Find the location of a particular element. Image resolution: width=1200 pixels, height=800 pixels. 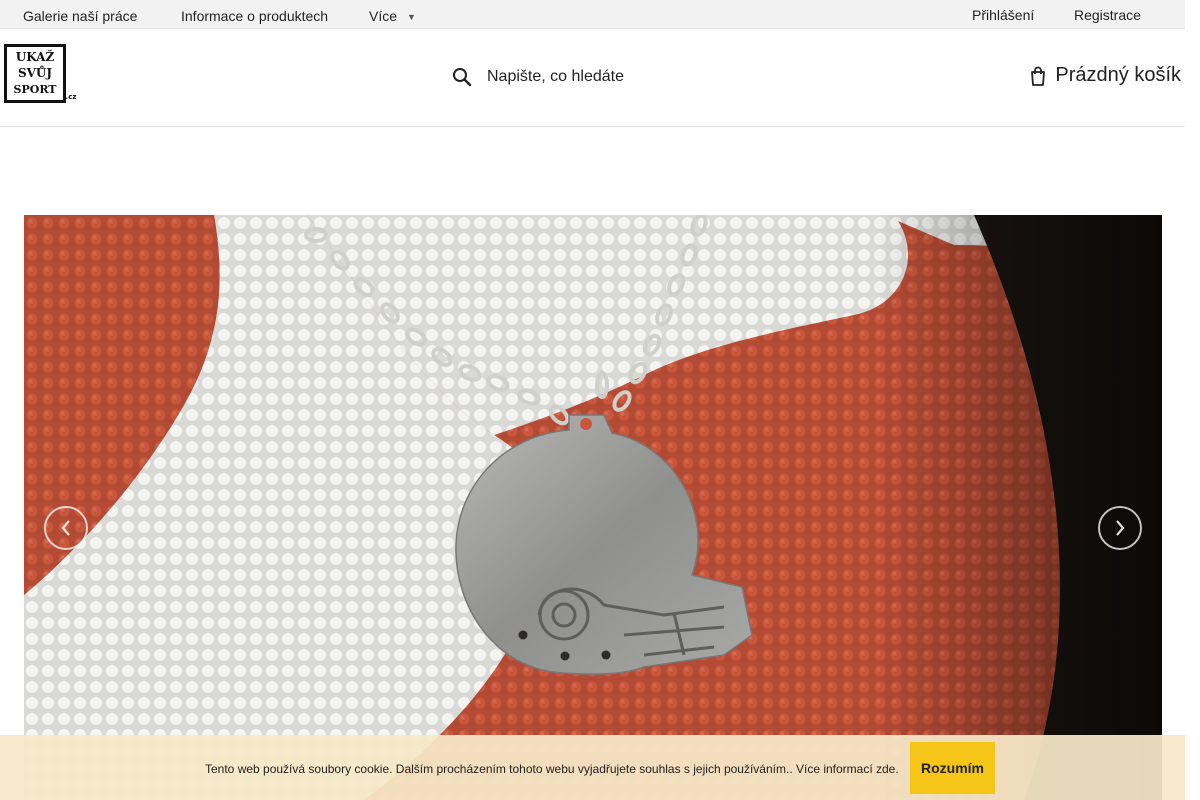

slider-next-button is located at coordinates (1120, 528).